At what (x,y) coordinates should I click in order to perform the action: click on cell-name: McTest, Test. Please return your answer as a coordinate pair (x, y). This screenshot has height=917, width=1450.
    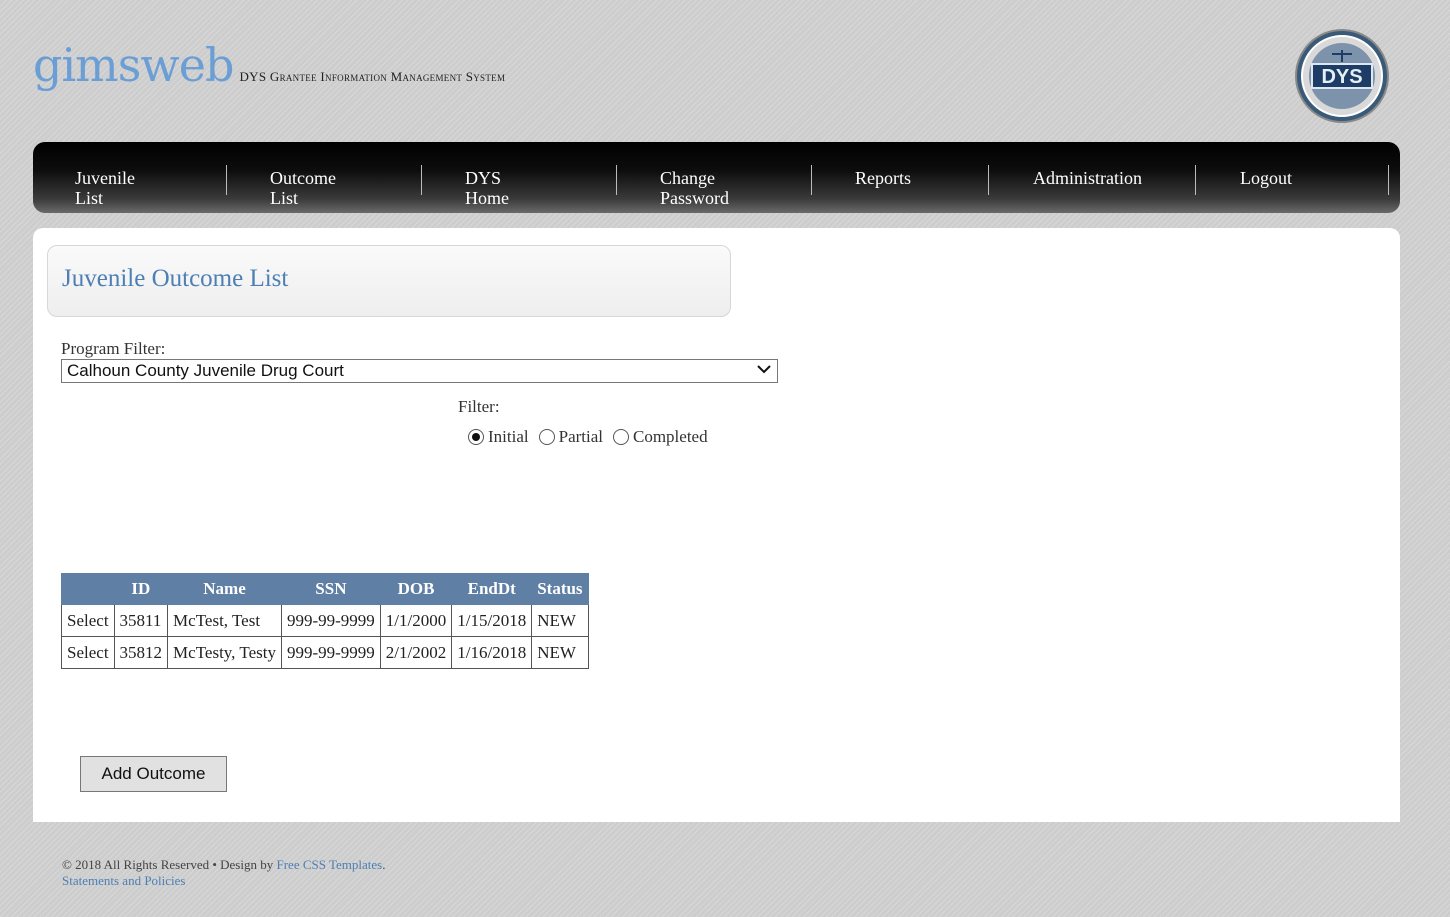
    Looking at the image, I should click on (224, 620).